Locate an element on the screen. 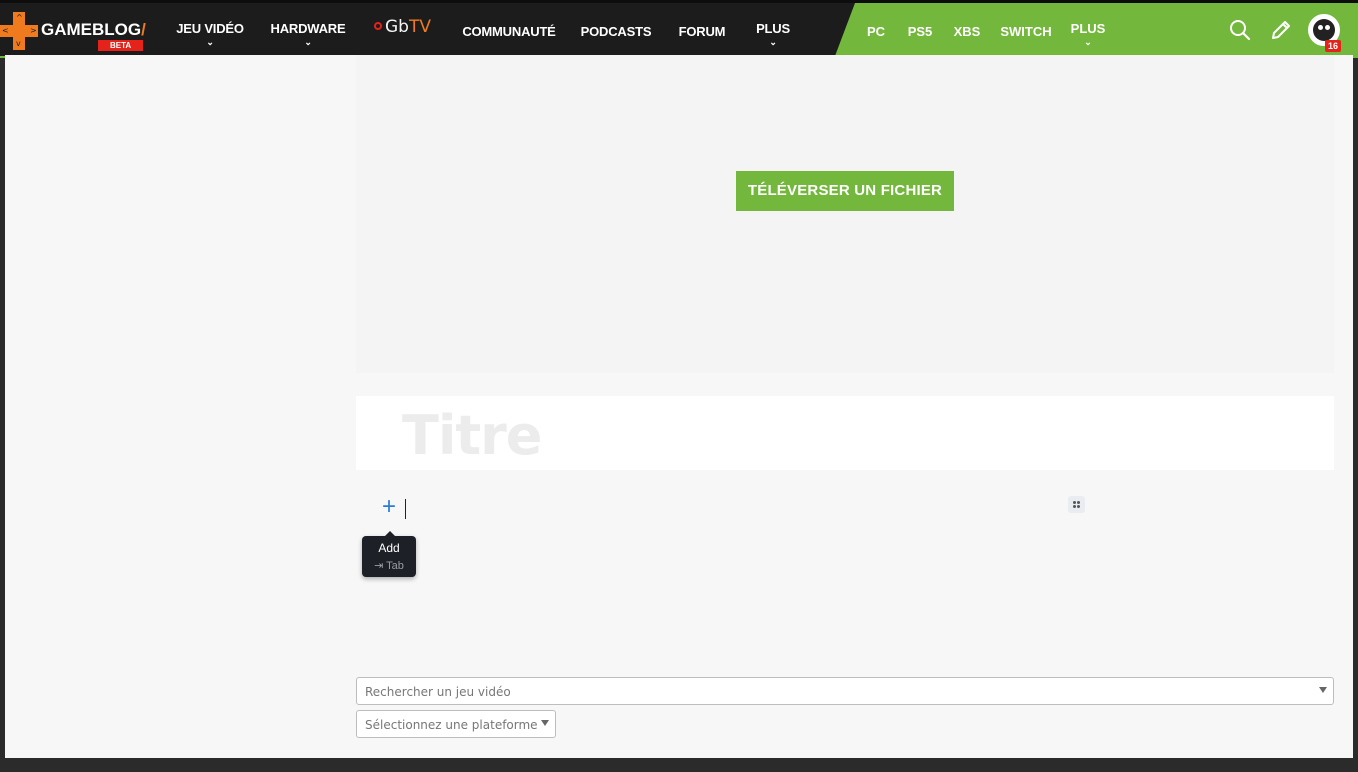  bottom-border is located at coordinates (679, 765).